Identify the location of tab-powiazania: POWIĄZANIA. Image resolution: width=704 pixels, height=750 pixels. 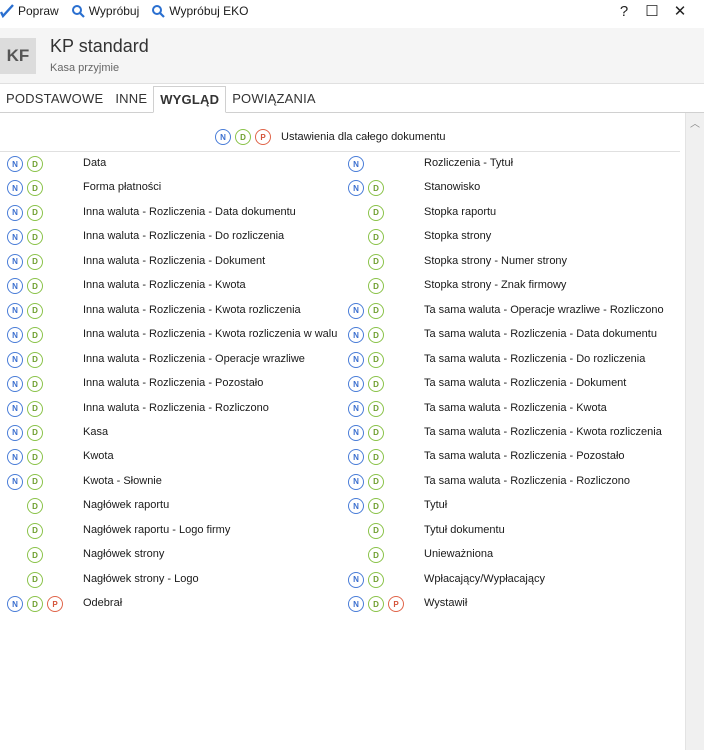
(274, 99).